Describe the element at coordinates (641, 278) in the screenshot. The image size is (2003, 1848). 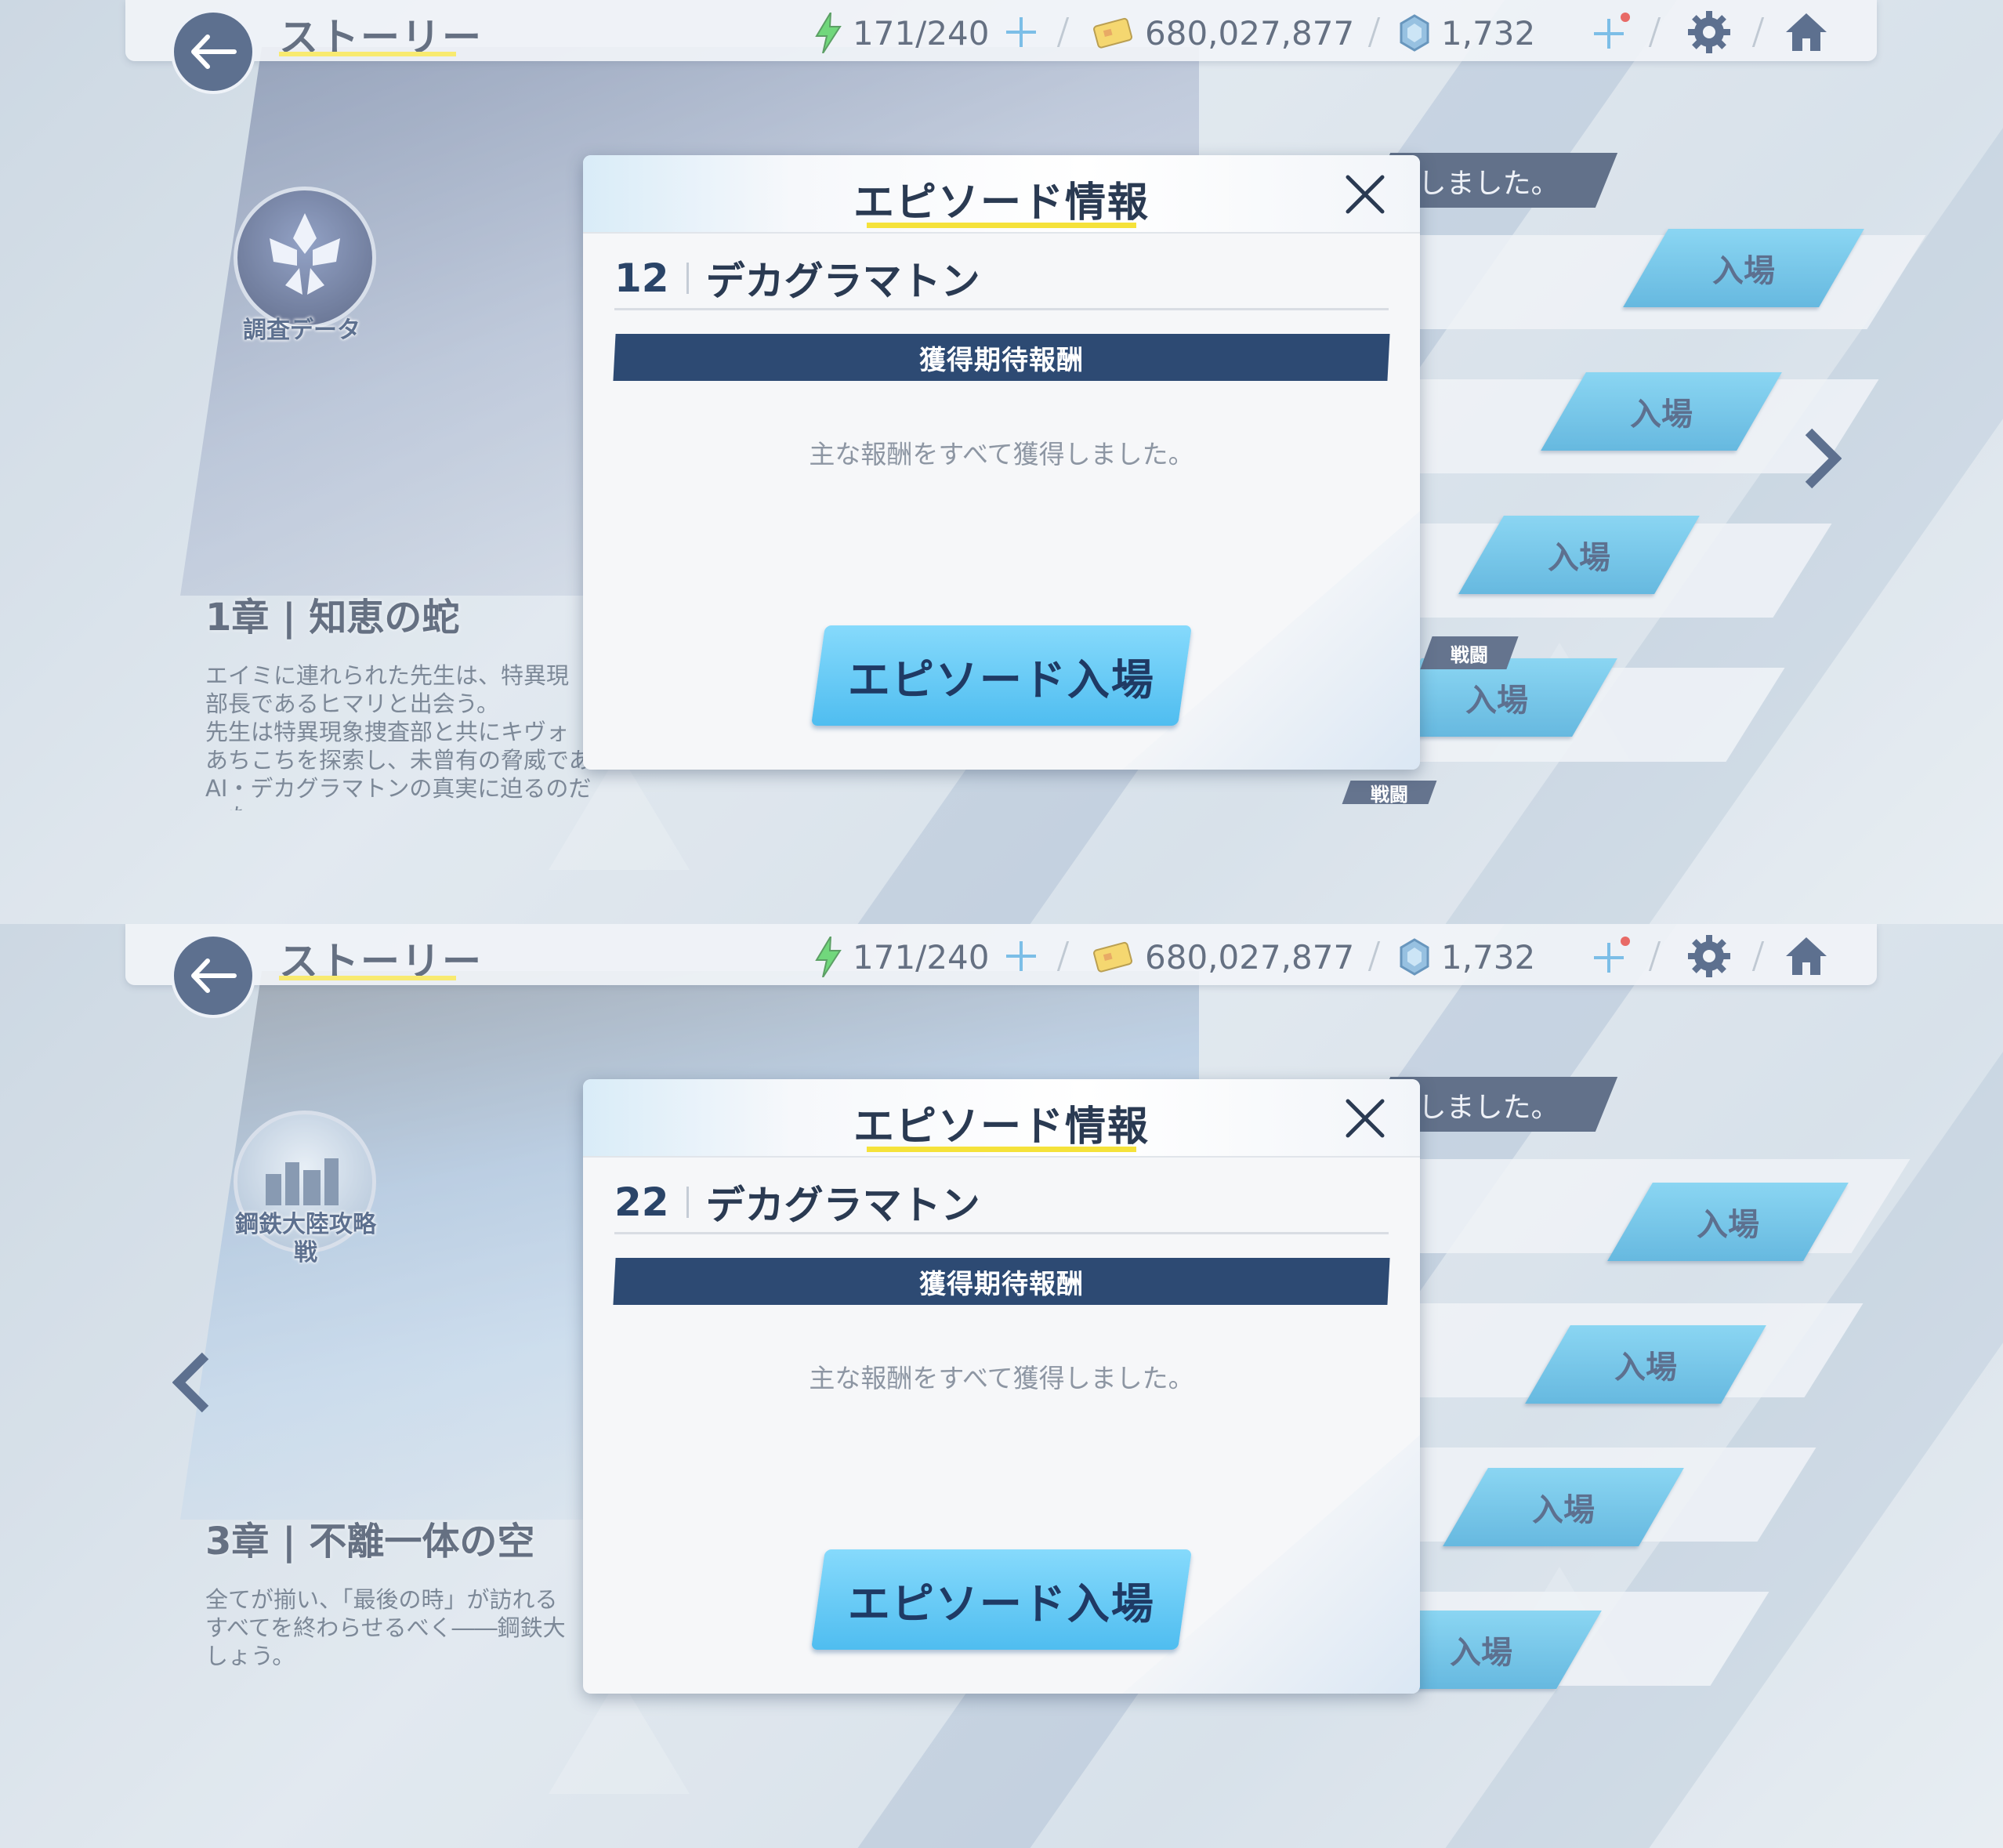
I see `episode-number: 12` at that location.